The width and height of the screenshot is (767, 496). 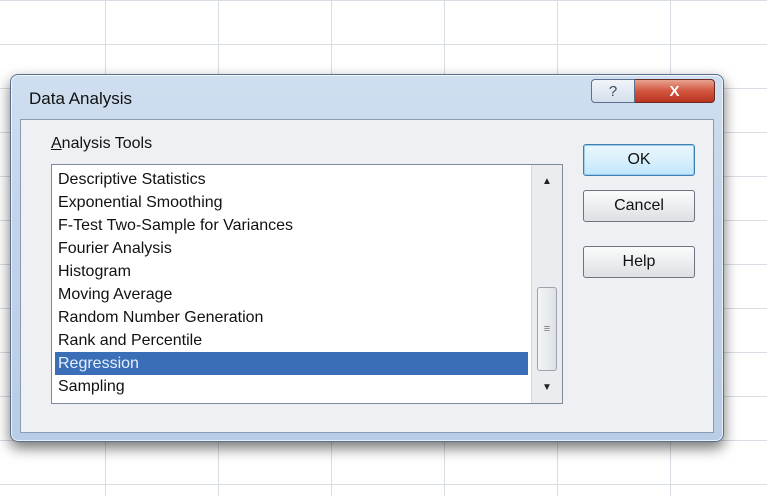 What do you see at coordinates (547, 181) in the screenshot?
I see `scroll-up-arrow-icon: ▲` at bounding box center [547, 181].